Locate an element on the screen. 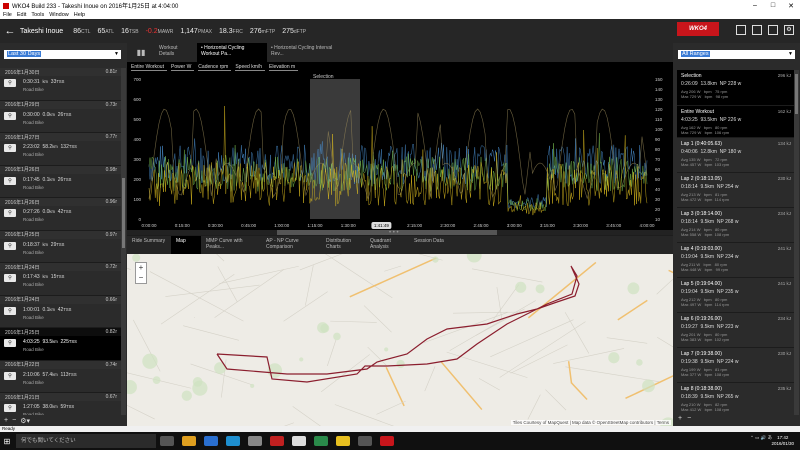  map-zoom-control: + − is located at coordinates (141, 273).